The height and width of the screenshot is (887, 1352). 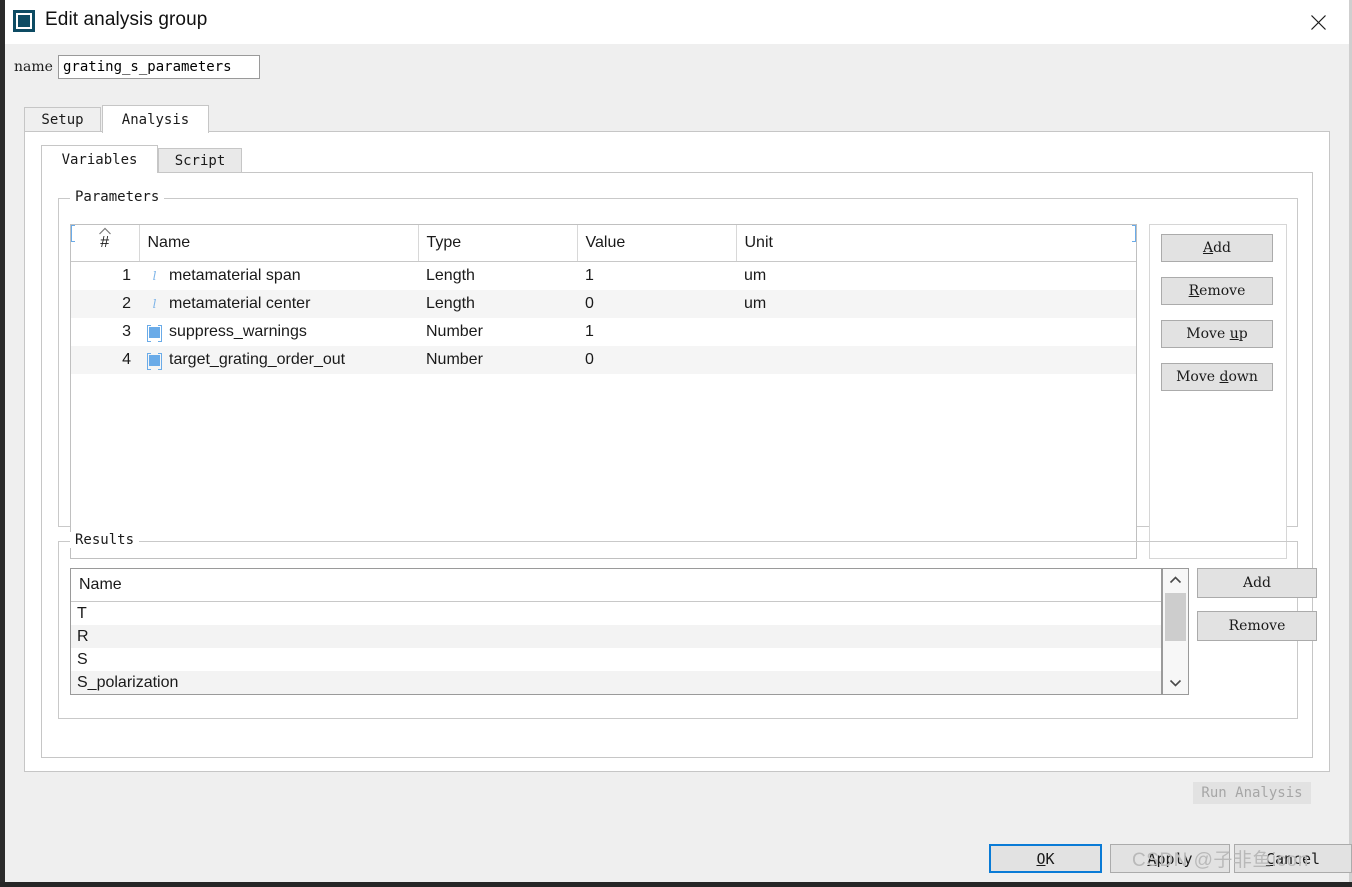 I want to click on table-header-row: # Name Type Value Unit, so click(x=603, y=243).